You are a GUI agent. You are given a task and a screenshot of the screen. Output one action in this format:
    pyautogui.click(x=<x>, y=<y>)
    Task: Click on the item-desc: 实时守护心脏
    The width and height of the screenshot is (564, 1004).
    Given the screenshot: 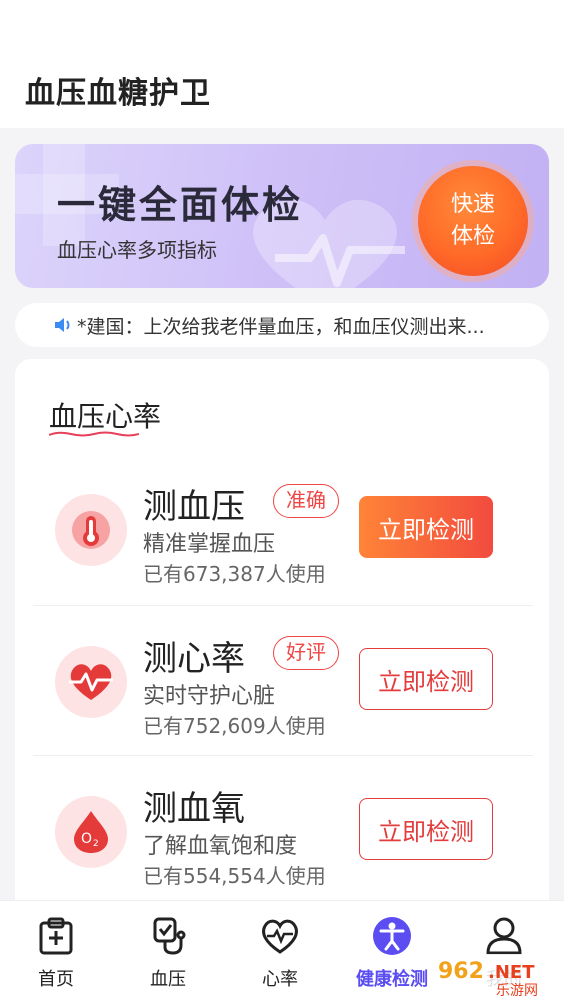 What is the action you would take?
    pyautogui.click(x=209, y=696)
    